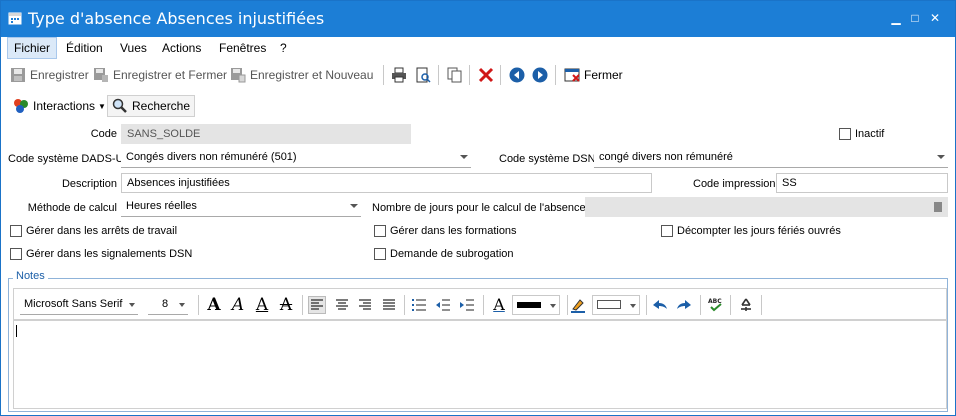  Describe the element at coordinates (262, 305) in the screenshot. I see `underline-icon: A` at that location.